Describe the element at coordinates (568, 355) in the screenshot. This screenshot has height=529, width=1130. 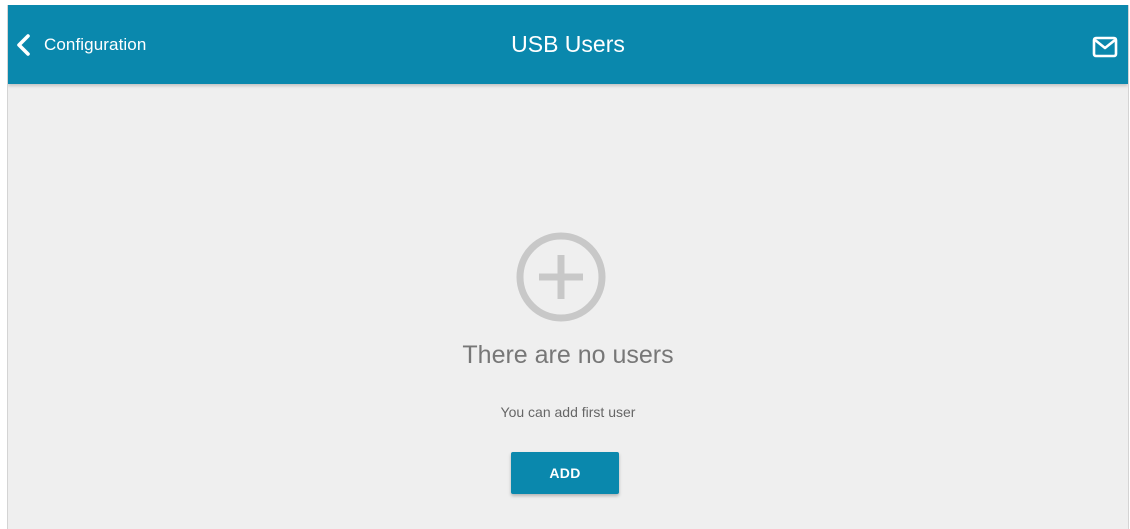
I see `empty-state-title: There are no users` at that location.